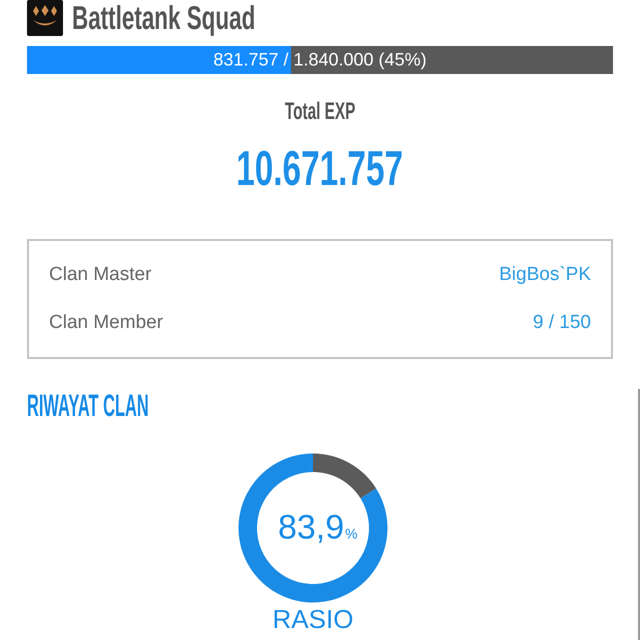  What do you see at coordinates (88, 406) in the screenshot?
I see `section-heading: RIWAYAT CLAN` at bounding box center [88, 406].